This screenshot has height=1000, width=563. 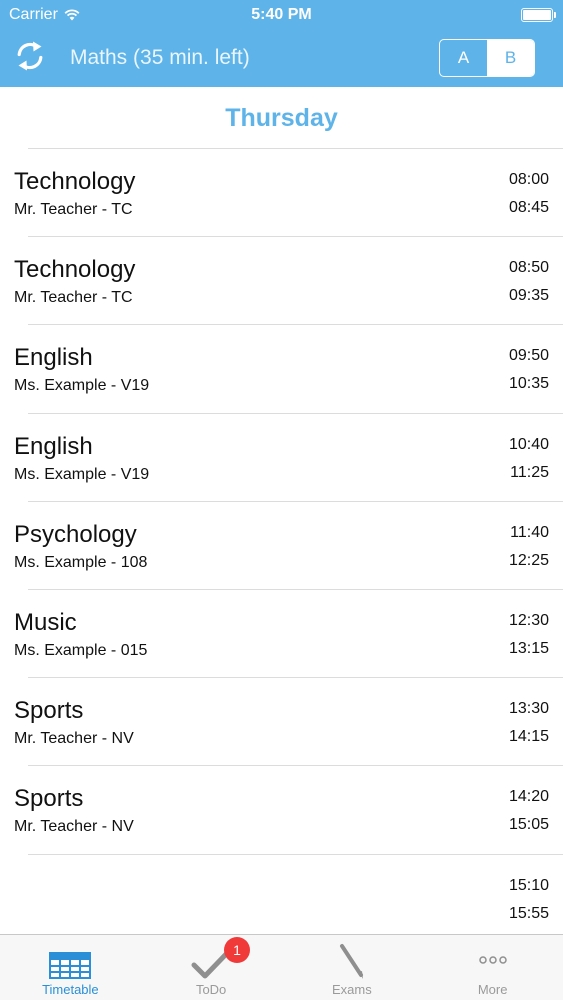 I want to click on lesson-subject: Psychology, so click(x=75, y=534).